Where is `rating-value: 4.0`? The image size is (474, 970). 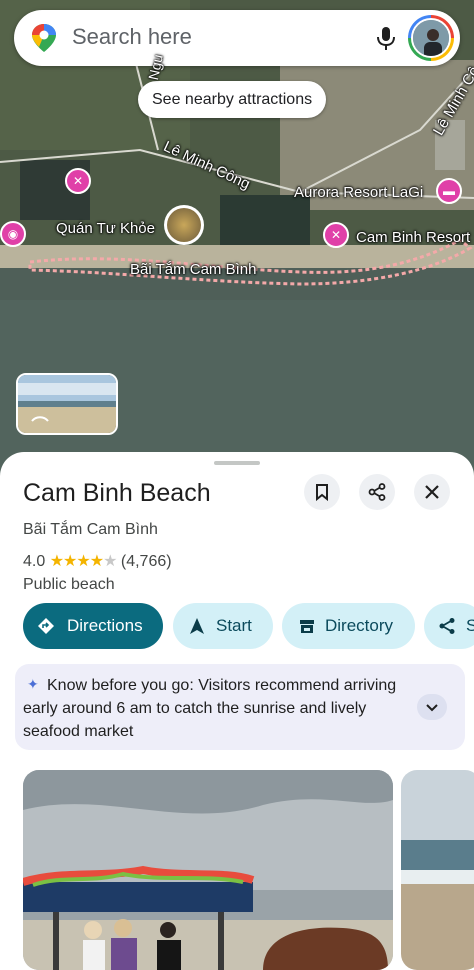
rating-value: 4.0 is located at coordinates (34, 561).